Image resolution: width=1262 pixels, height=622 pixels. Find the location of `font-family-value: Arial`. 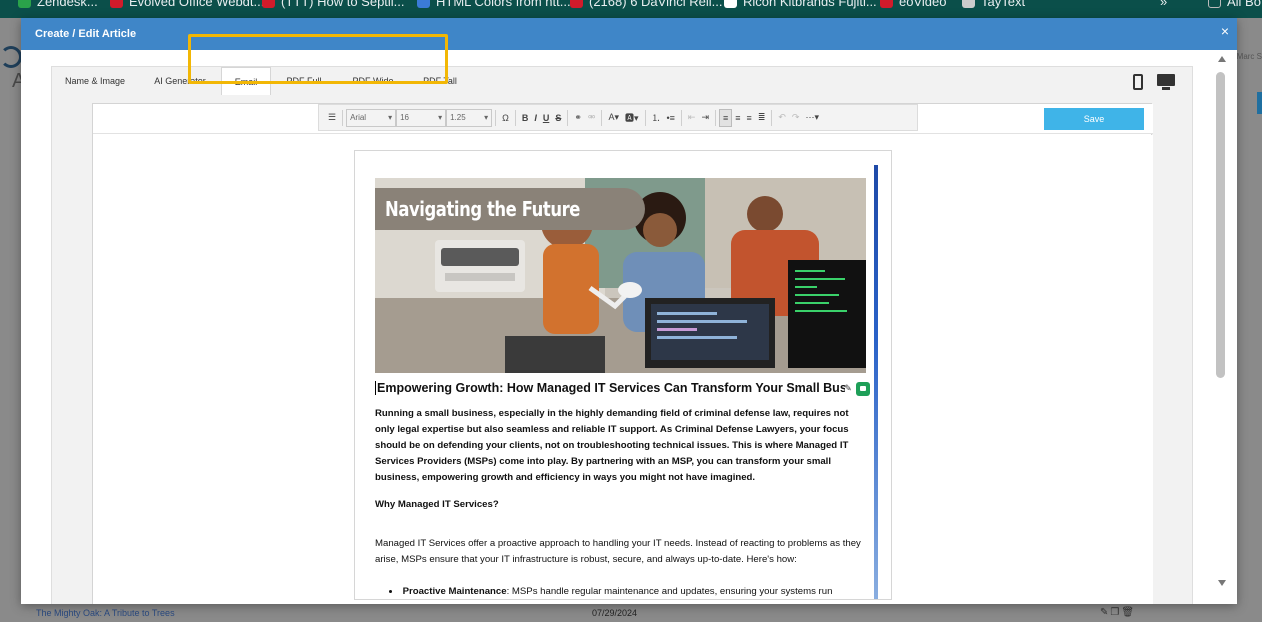

font-family-value: Arial is located at coordinates (358, 117).